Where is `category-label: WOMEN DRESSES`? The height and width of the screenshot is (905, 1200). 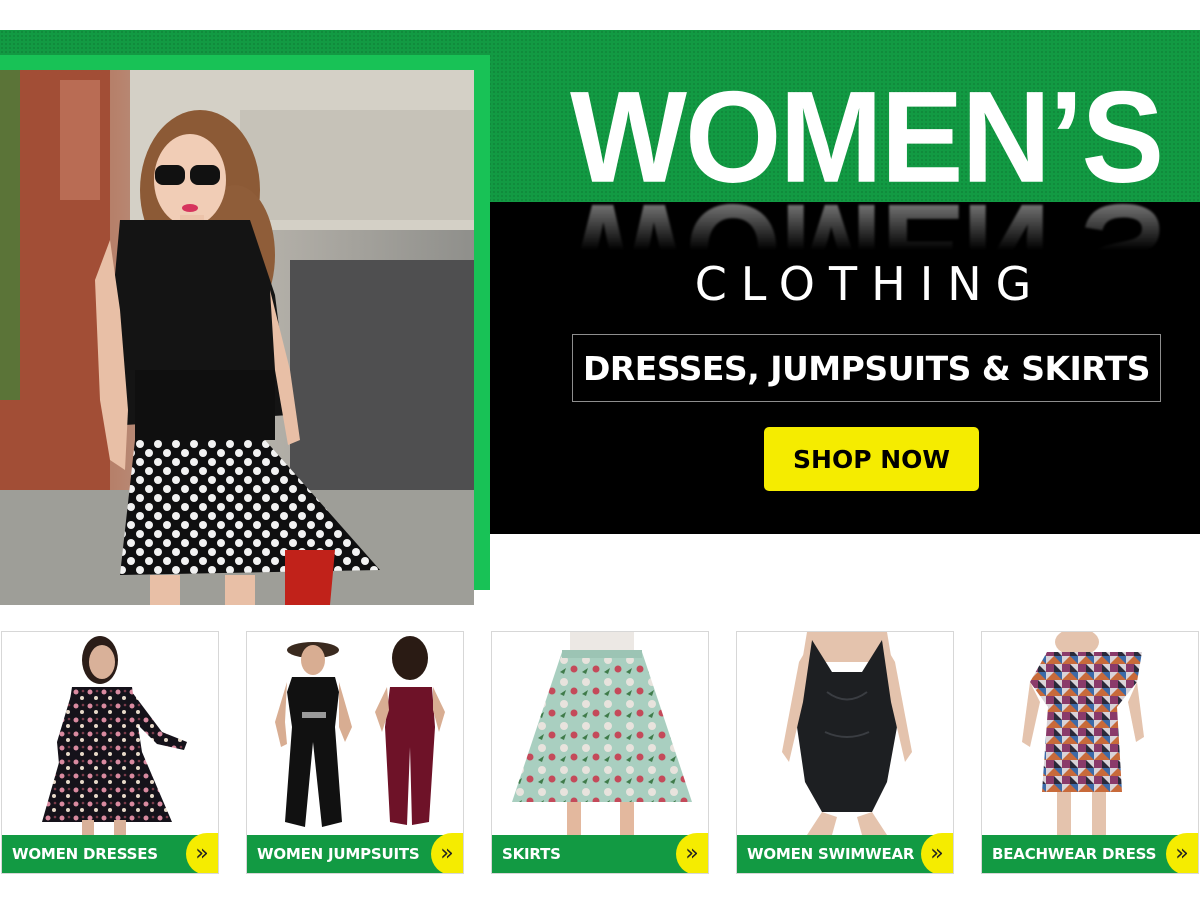
category-label: WOMEN DRESSES is located at coordinates (85, 854).